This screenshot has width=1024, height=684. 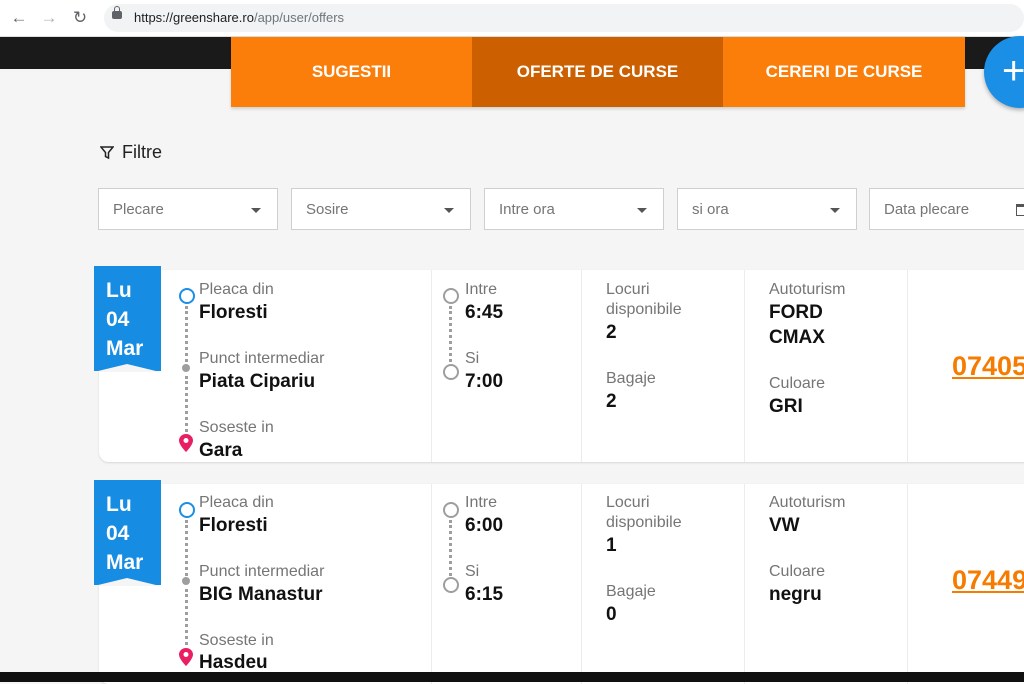 I want to click on arrival-select: Sosire, so click(x=381, y=209).